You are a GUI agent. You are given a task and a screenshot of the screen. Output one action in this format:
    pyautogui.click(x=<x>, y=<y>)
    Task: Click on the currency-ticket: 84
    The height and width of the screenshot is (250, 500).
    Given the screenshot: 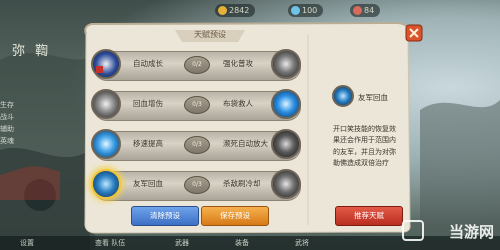 What is the action you would take?
    pyautogui.click(x=365, y=10)
    